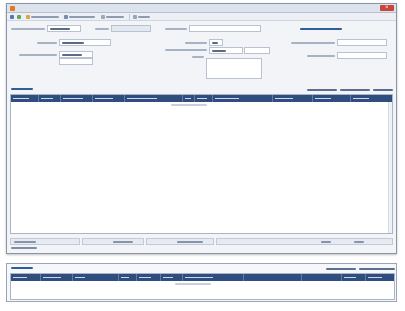  I want to click on toolbar-item-save, so click(12, 17).